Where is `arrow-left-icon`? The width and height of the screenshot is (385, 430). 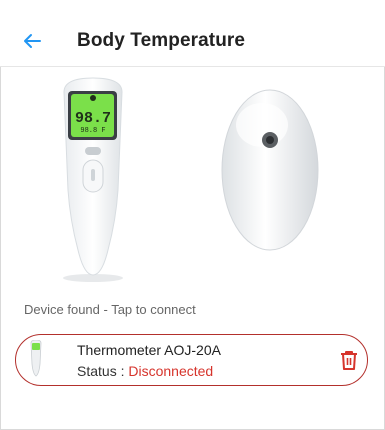
arrow-left-icon is located at coordinates (32, 41).